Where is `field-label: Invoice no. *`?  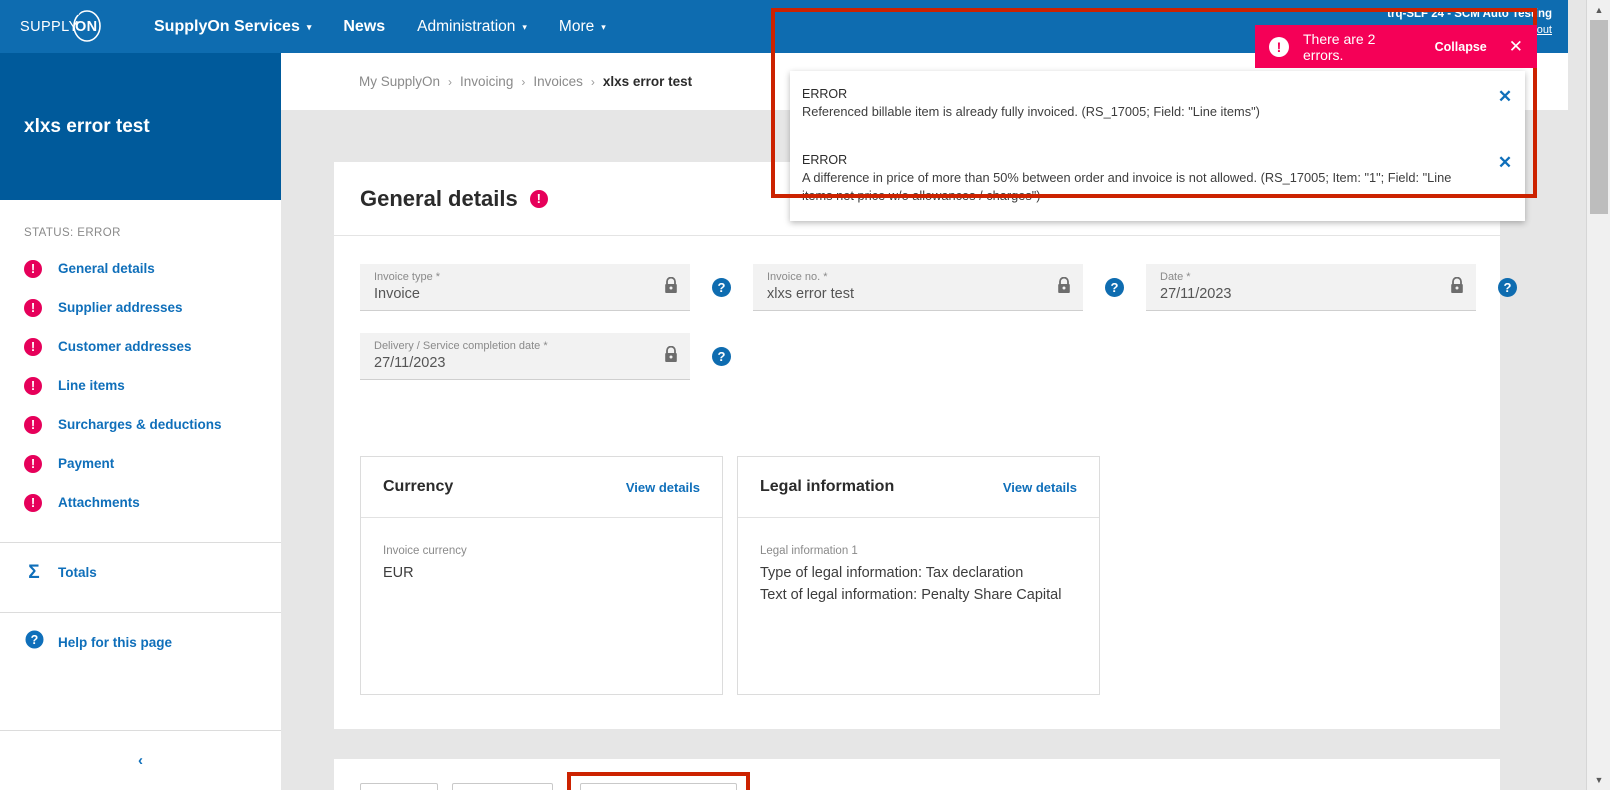 field-label: Invoice no. * is located at coordinates (797, 277).